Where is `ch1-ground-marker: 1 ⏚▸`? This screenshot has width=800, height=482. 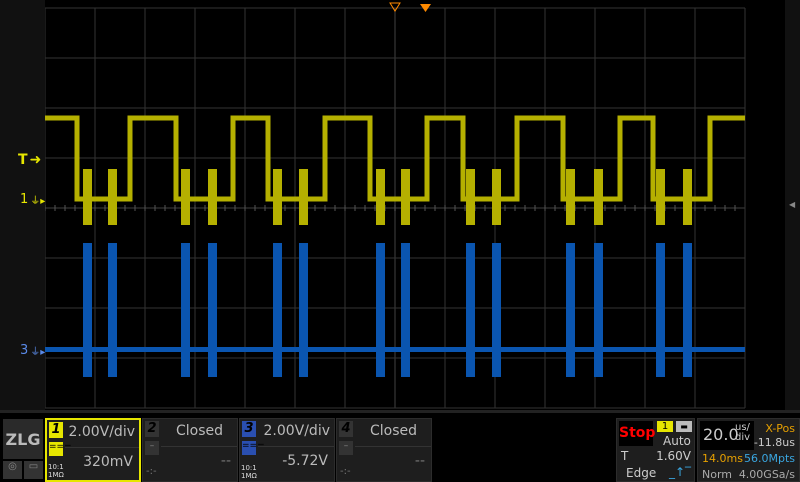 ch1-ground-marker: 1 ⏚▸ is located at coordinates (32, 199).